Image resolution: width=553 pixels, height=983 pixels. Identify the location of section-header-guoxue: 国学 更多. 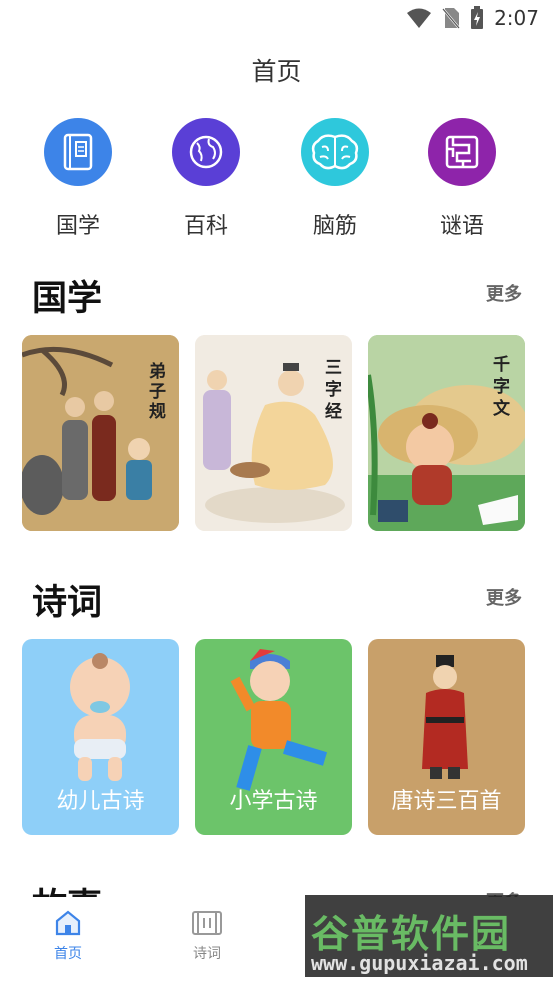
(277, 294).